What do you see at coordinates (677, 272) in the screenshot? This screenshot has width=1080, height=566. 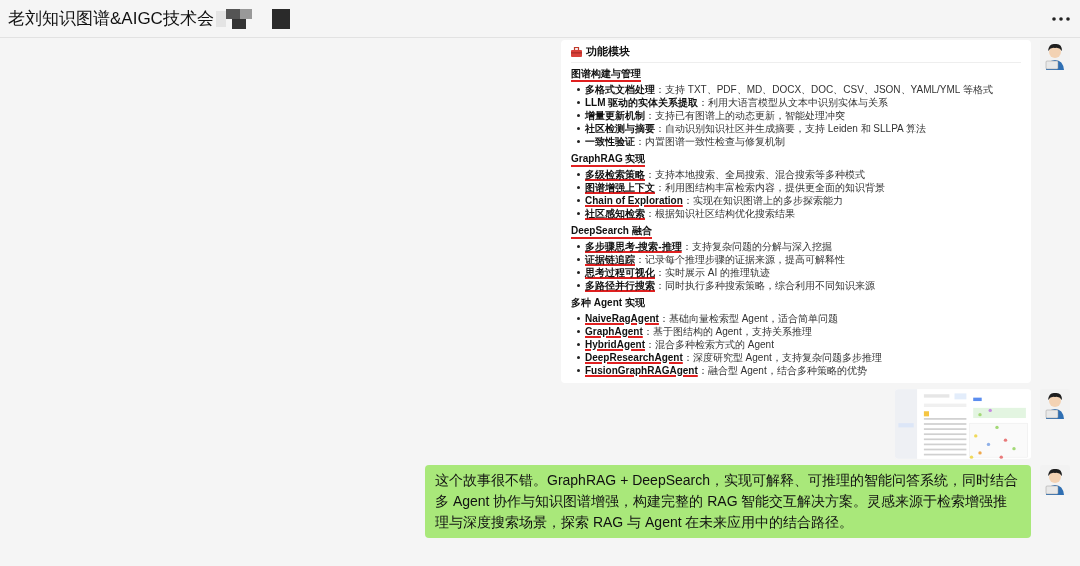 I see `feature-item: 思考过程可视化：实时展示 AI 的推理轨迹` at bounding box center [677, 272].